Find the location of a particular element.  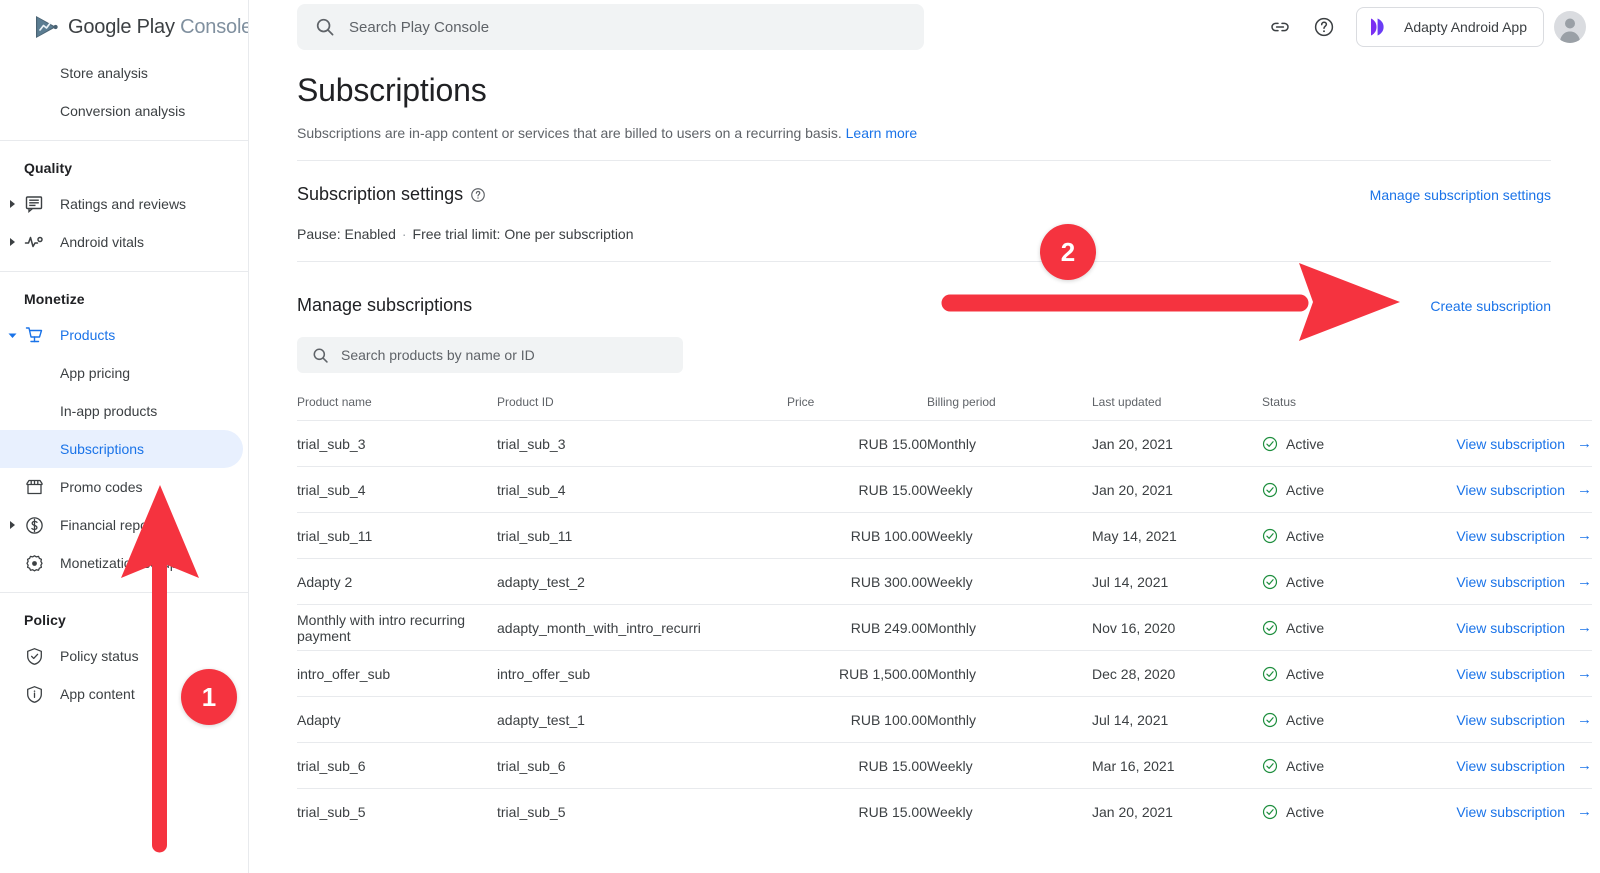

topbar-actions: Adapty Android App is located at coordinates (1422, 27).